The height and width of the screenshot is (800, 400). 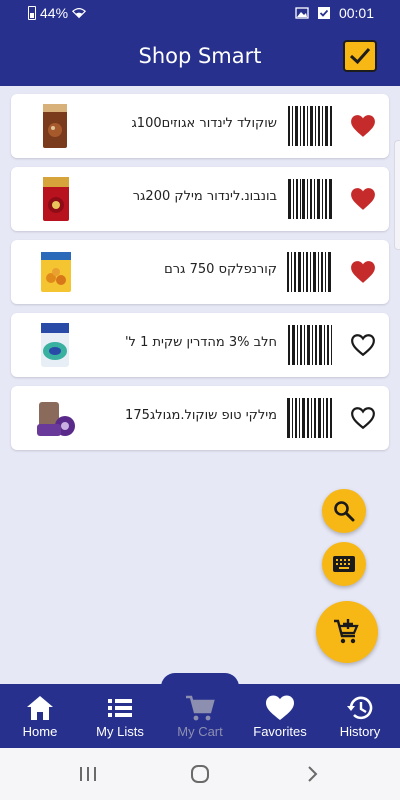 I want to click on system-navigation-bar, so click(x=200, y=774).